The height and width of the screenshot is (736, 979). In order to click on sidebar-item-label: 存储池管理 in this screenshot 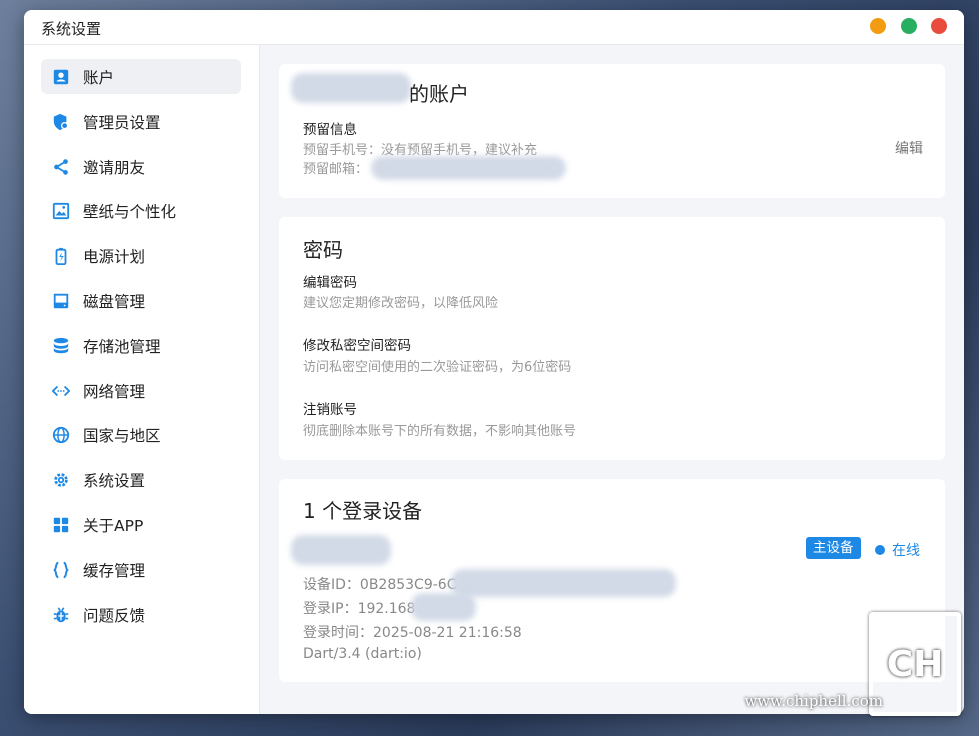, I will do `click(122, 346)`.